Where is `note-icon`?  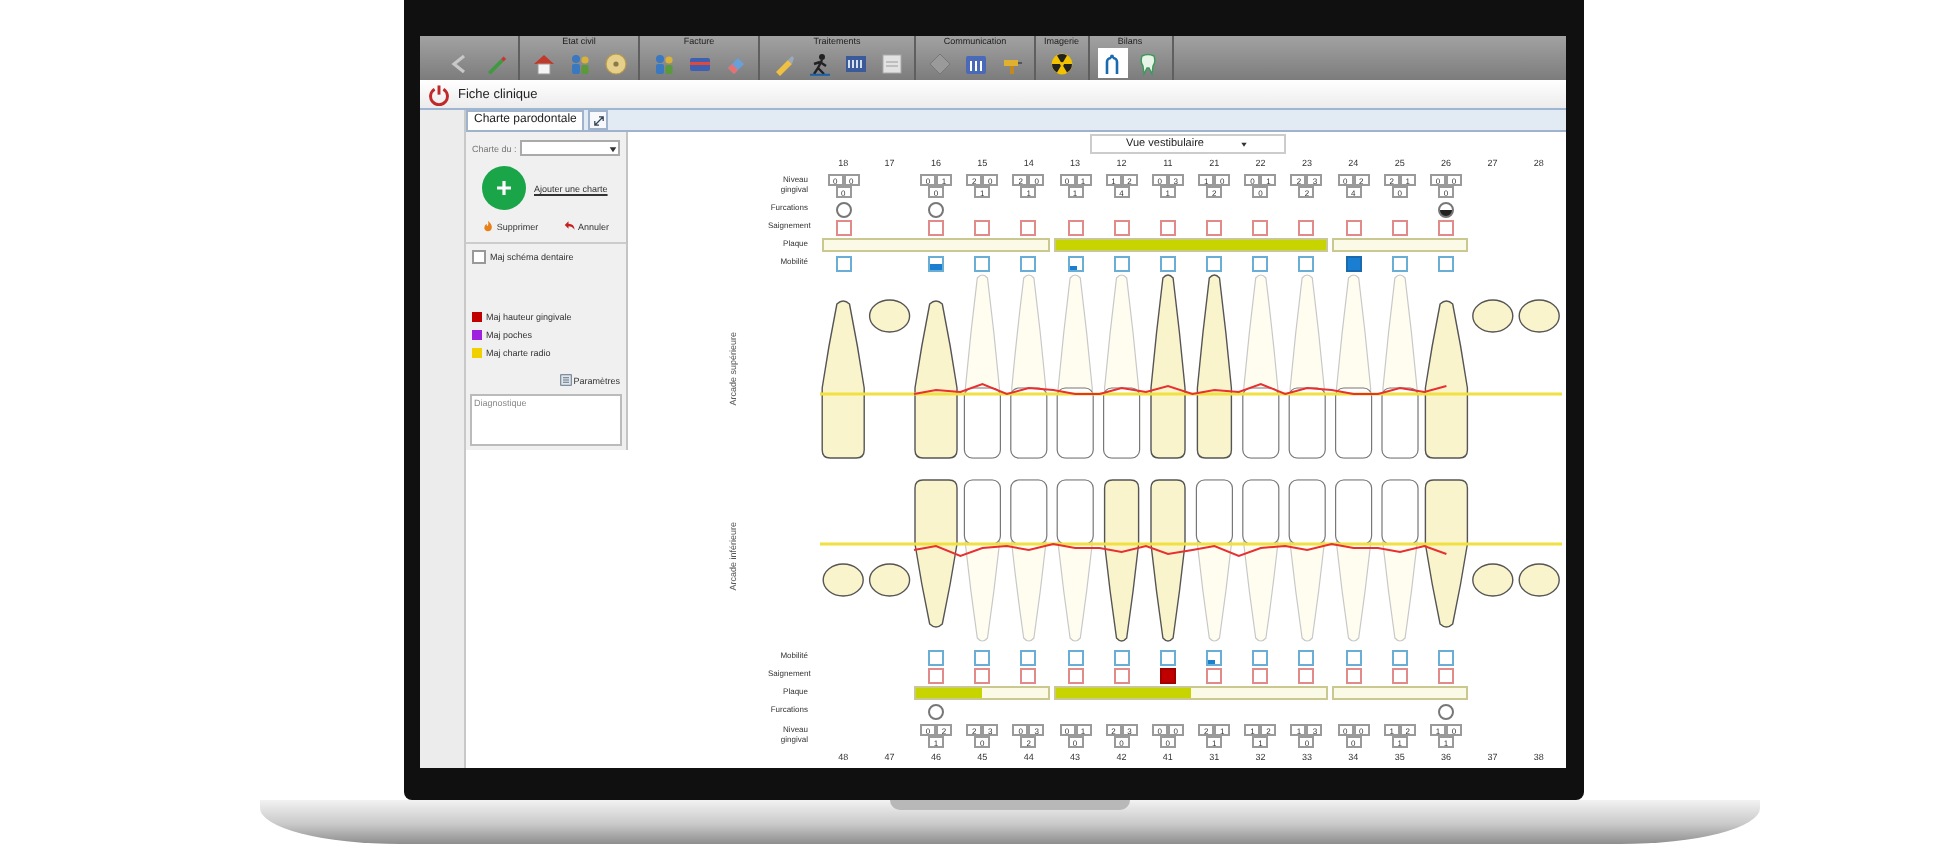
note-icon is located at coordinates (891, 63).